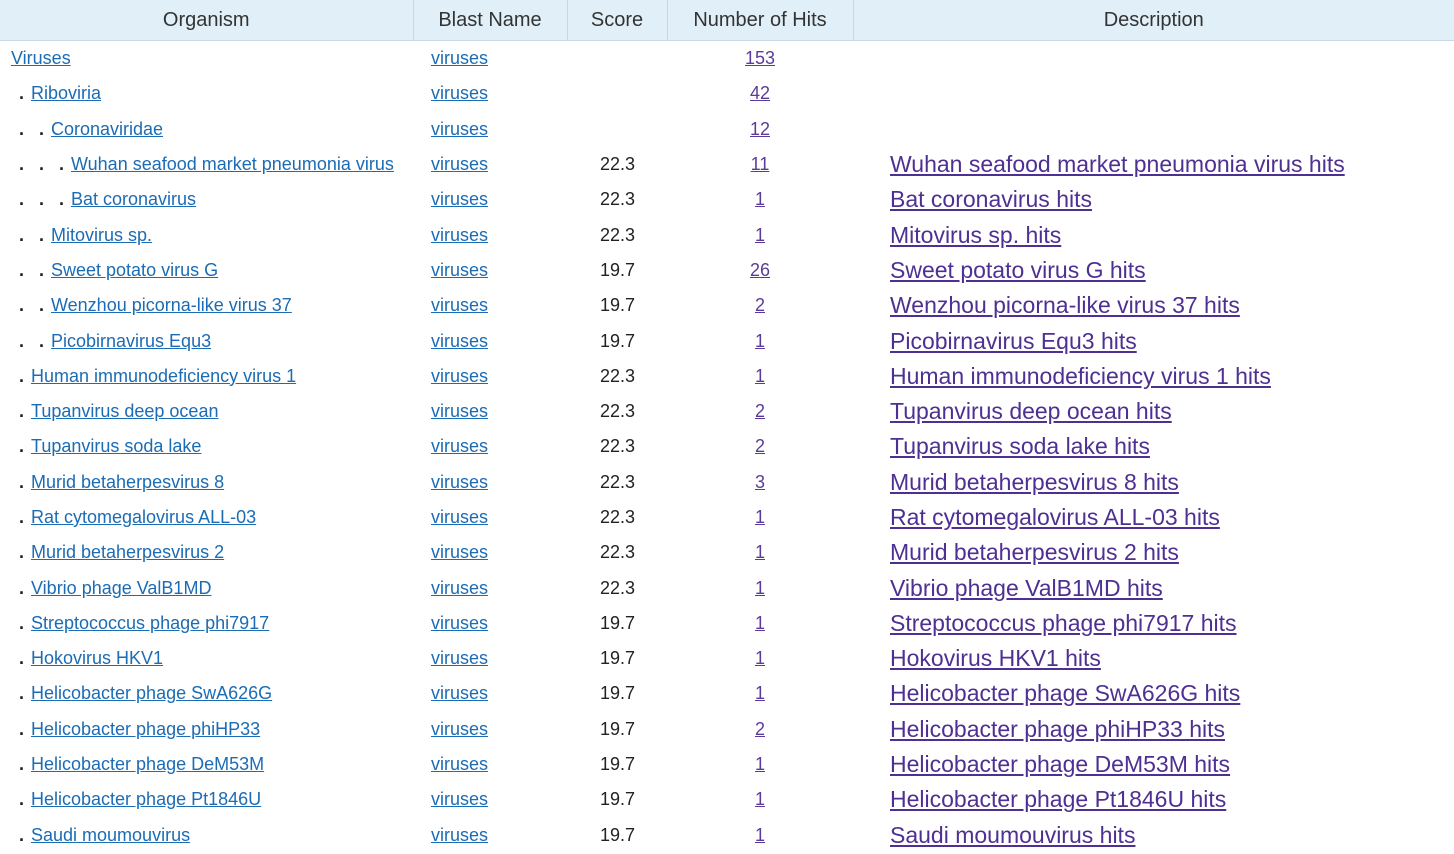 This screenshot has width=1454, height=854. I want to click on description-hits-link: Tupanvirus soda lake hits, so click(1020, 446).